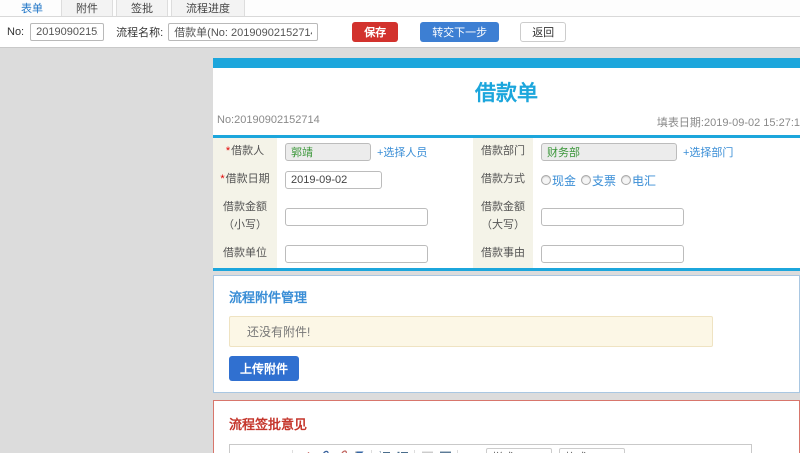 This screenshot has width=800, height=453. What do you see at coordinates (305, 450) in the screenshot?
I see `remove-format-icon` at bounding box center [305, 450].